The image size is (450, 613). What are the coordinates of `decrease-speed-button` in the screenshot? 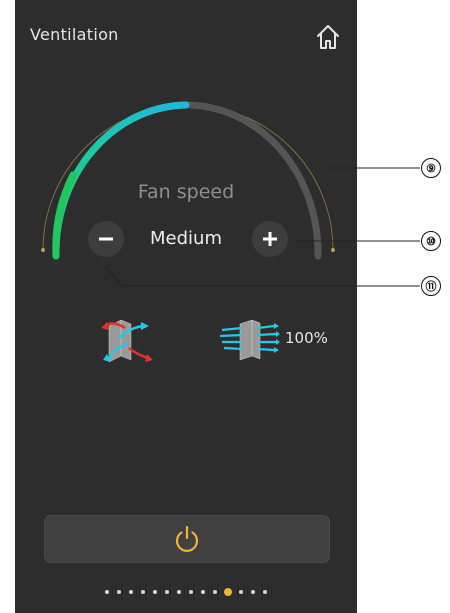 It's located at (106, 239).